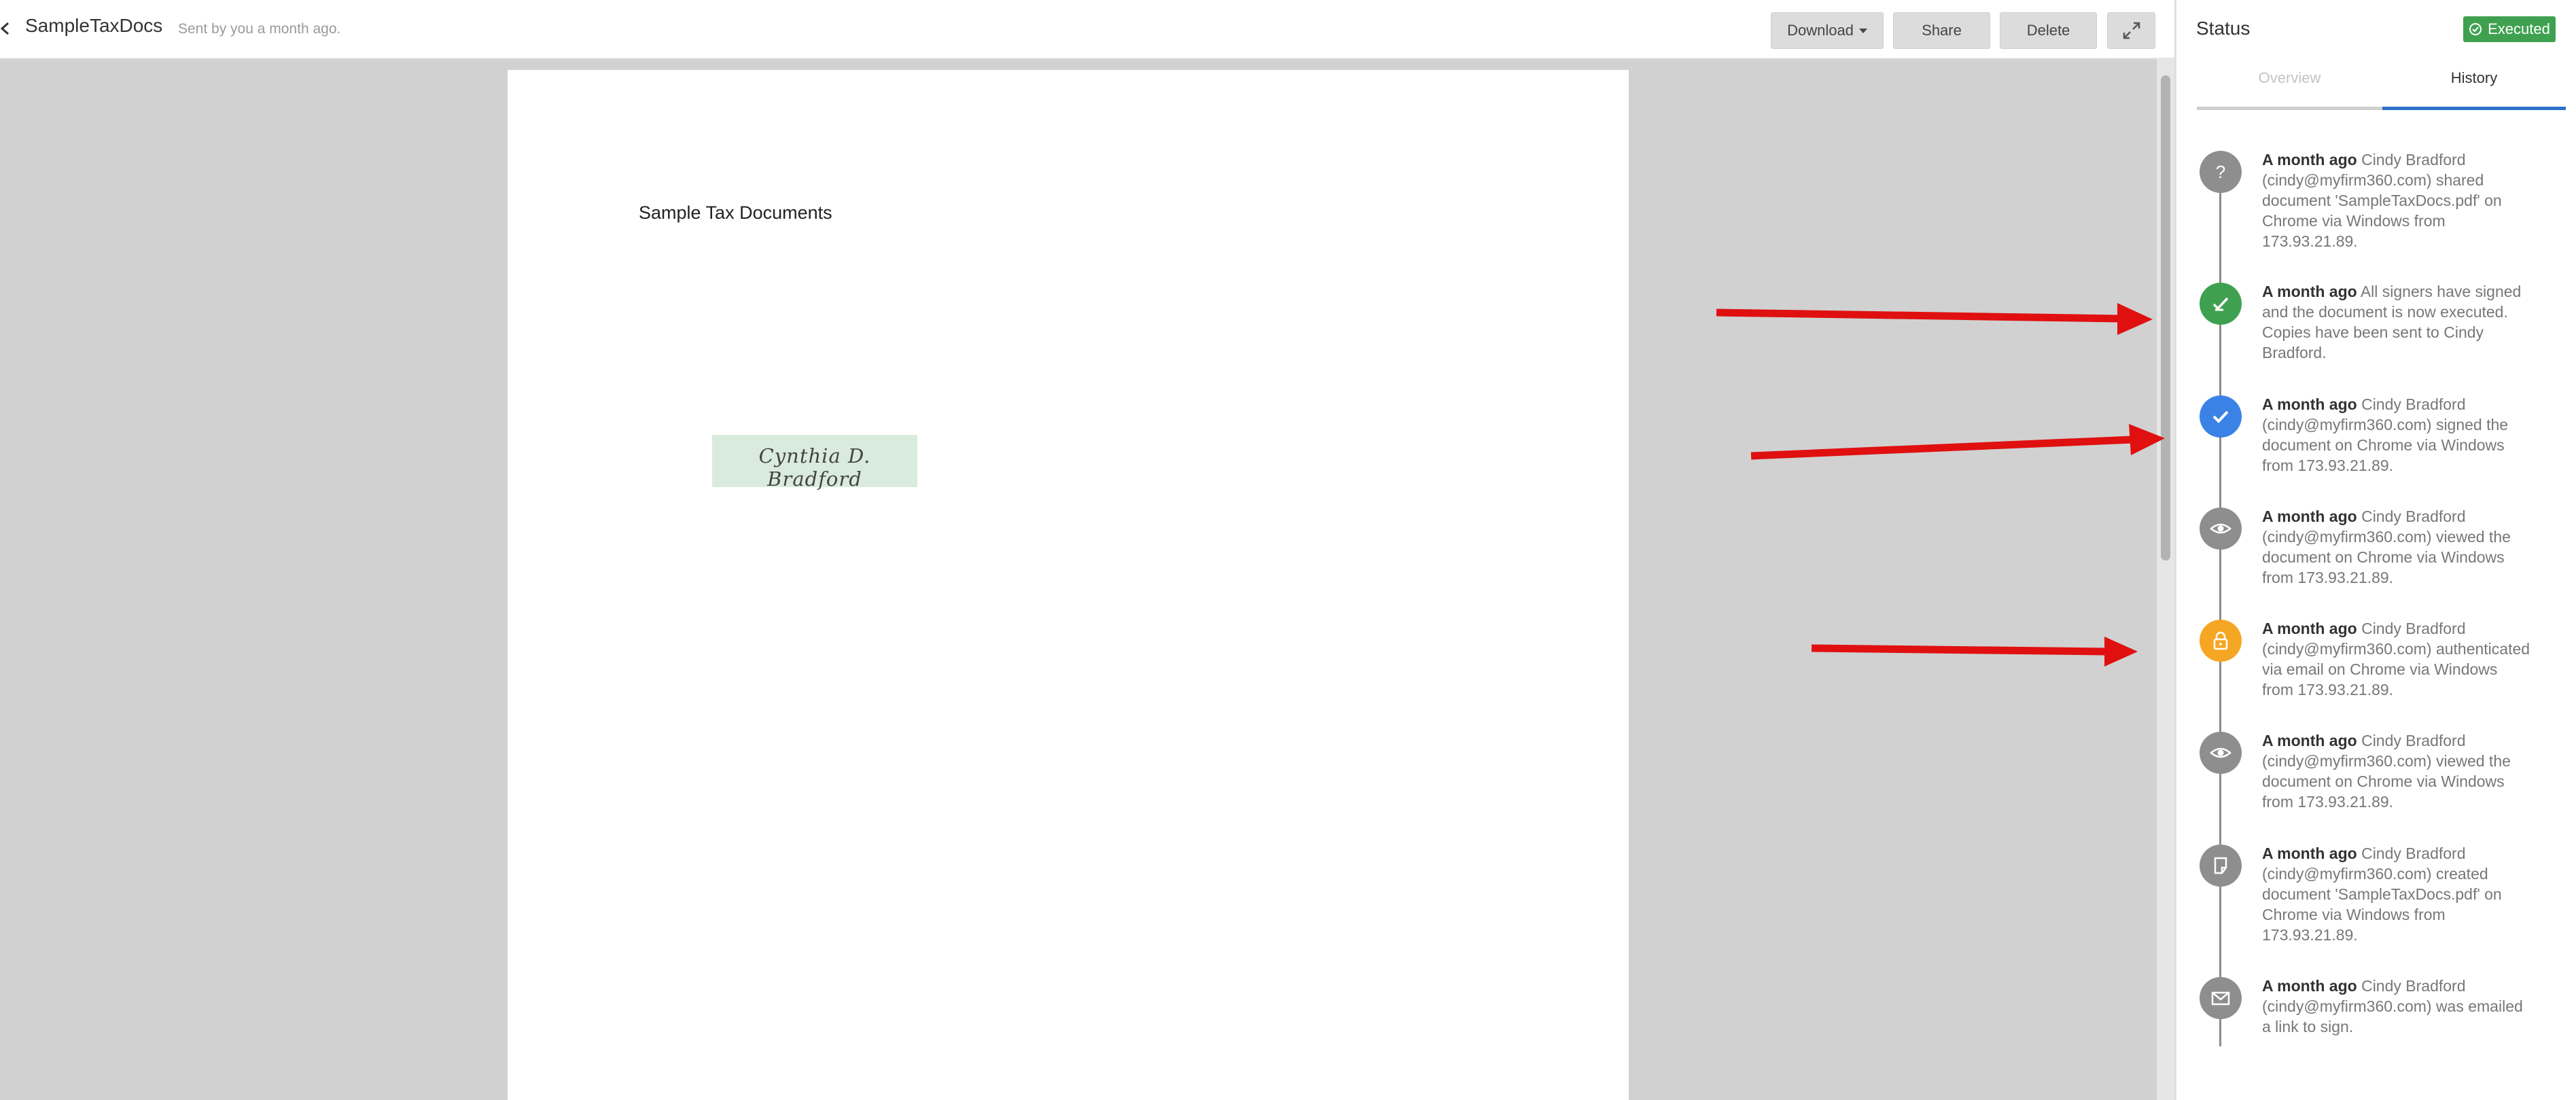 The image size is (2576, 1100). What do you see at coordinates (2474, 77) in the screenshot?
I see `tab-history-label: History` at bounding box center [2474, 77].